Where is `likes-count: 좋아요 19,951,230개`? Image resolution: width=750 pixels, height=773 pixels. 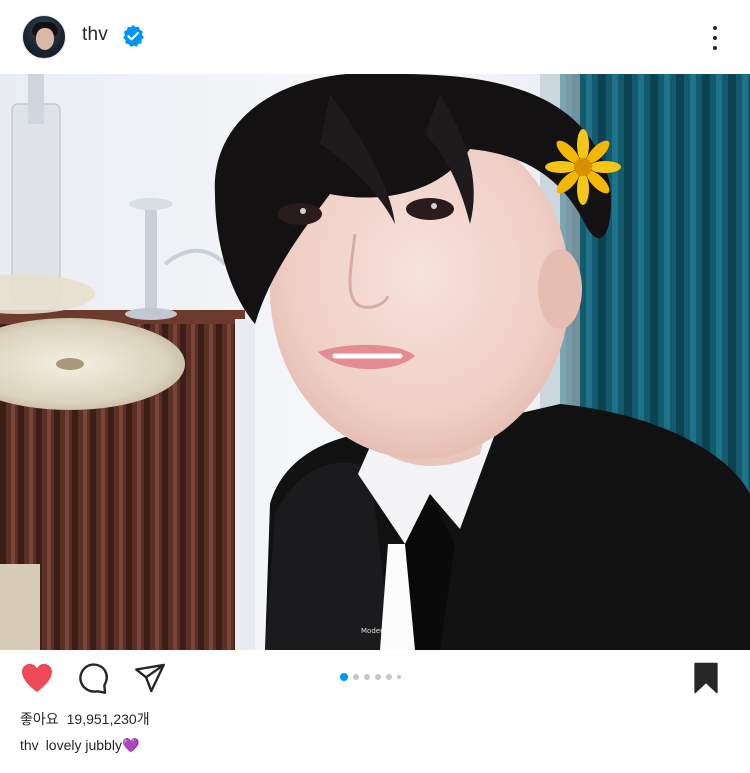 likes-count: 좋아요 19,951,230개 is located at coordinates (85, 719).